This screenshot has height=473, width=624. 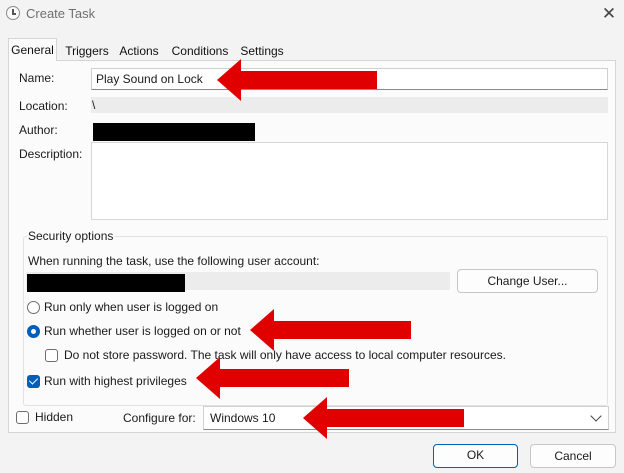 What do you see at coordinates (174, 132) in the screenshot?
I see `author-redacted-value` at bounding box center [174, 132].